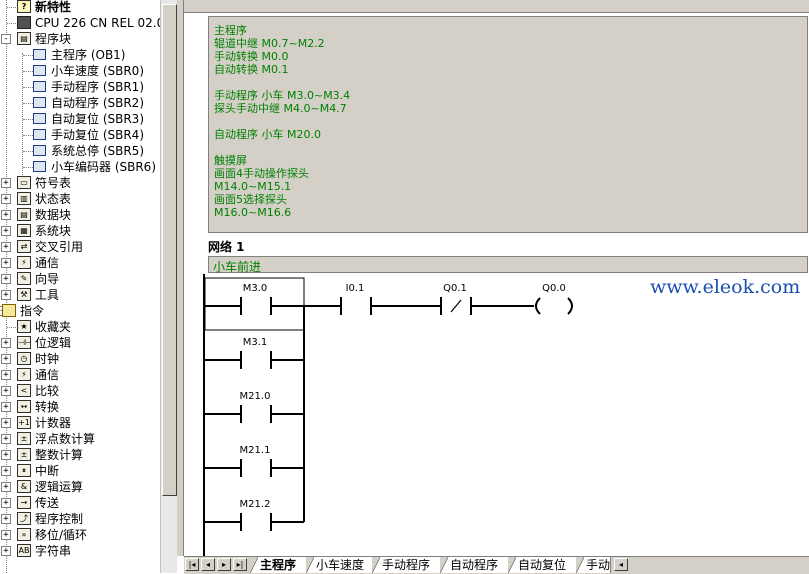 The height and width of the screenshot is (574, 809). Describe the element at coordinates (80, 311) in the screenshot. I see `tree-item: +指令` at that location.